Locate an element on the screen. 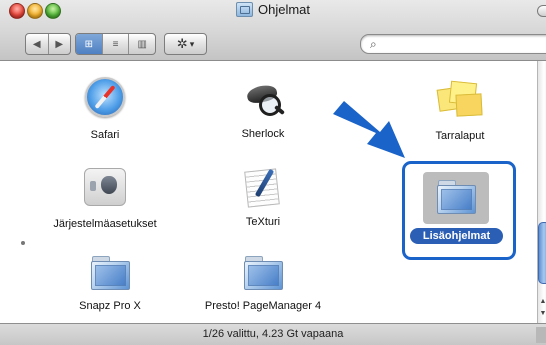  scrollbar-thumb is located at coordinates (542, 253).